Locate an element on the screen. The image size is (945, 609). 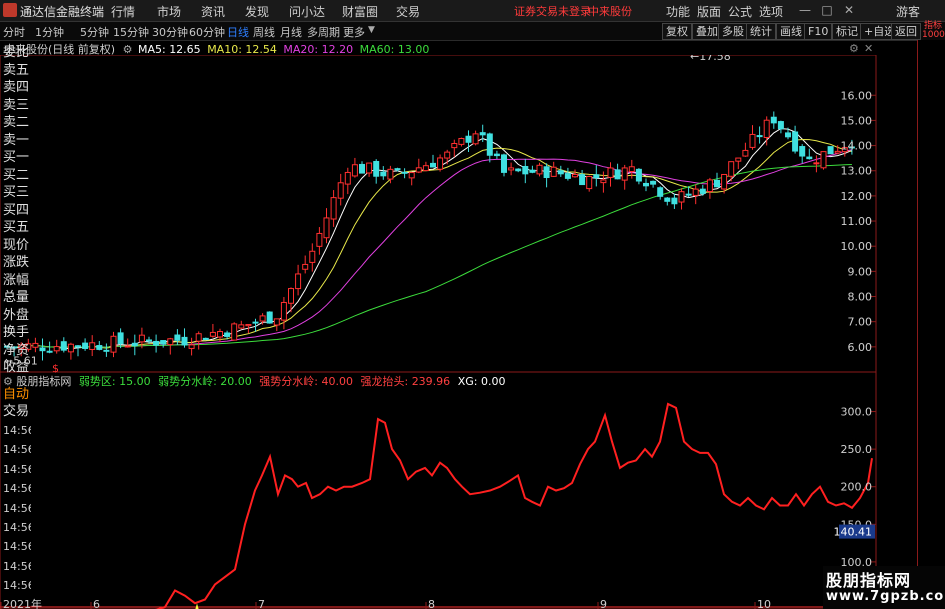
quote-field-label: 卖五 is located at coordinates (16, 70).